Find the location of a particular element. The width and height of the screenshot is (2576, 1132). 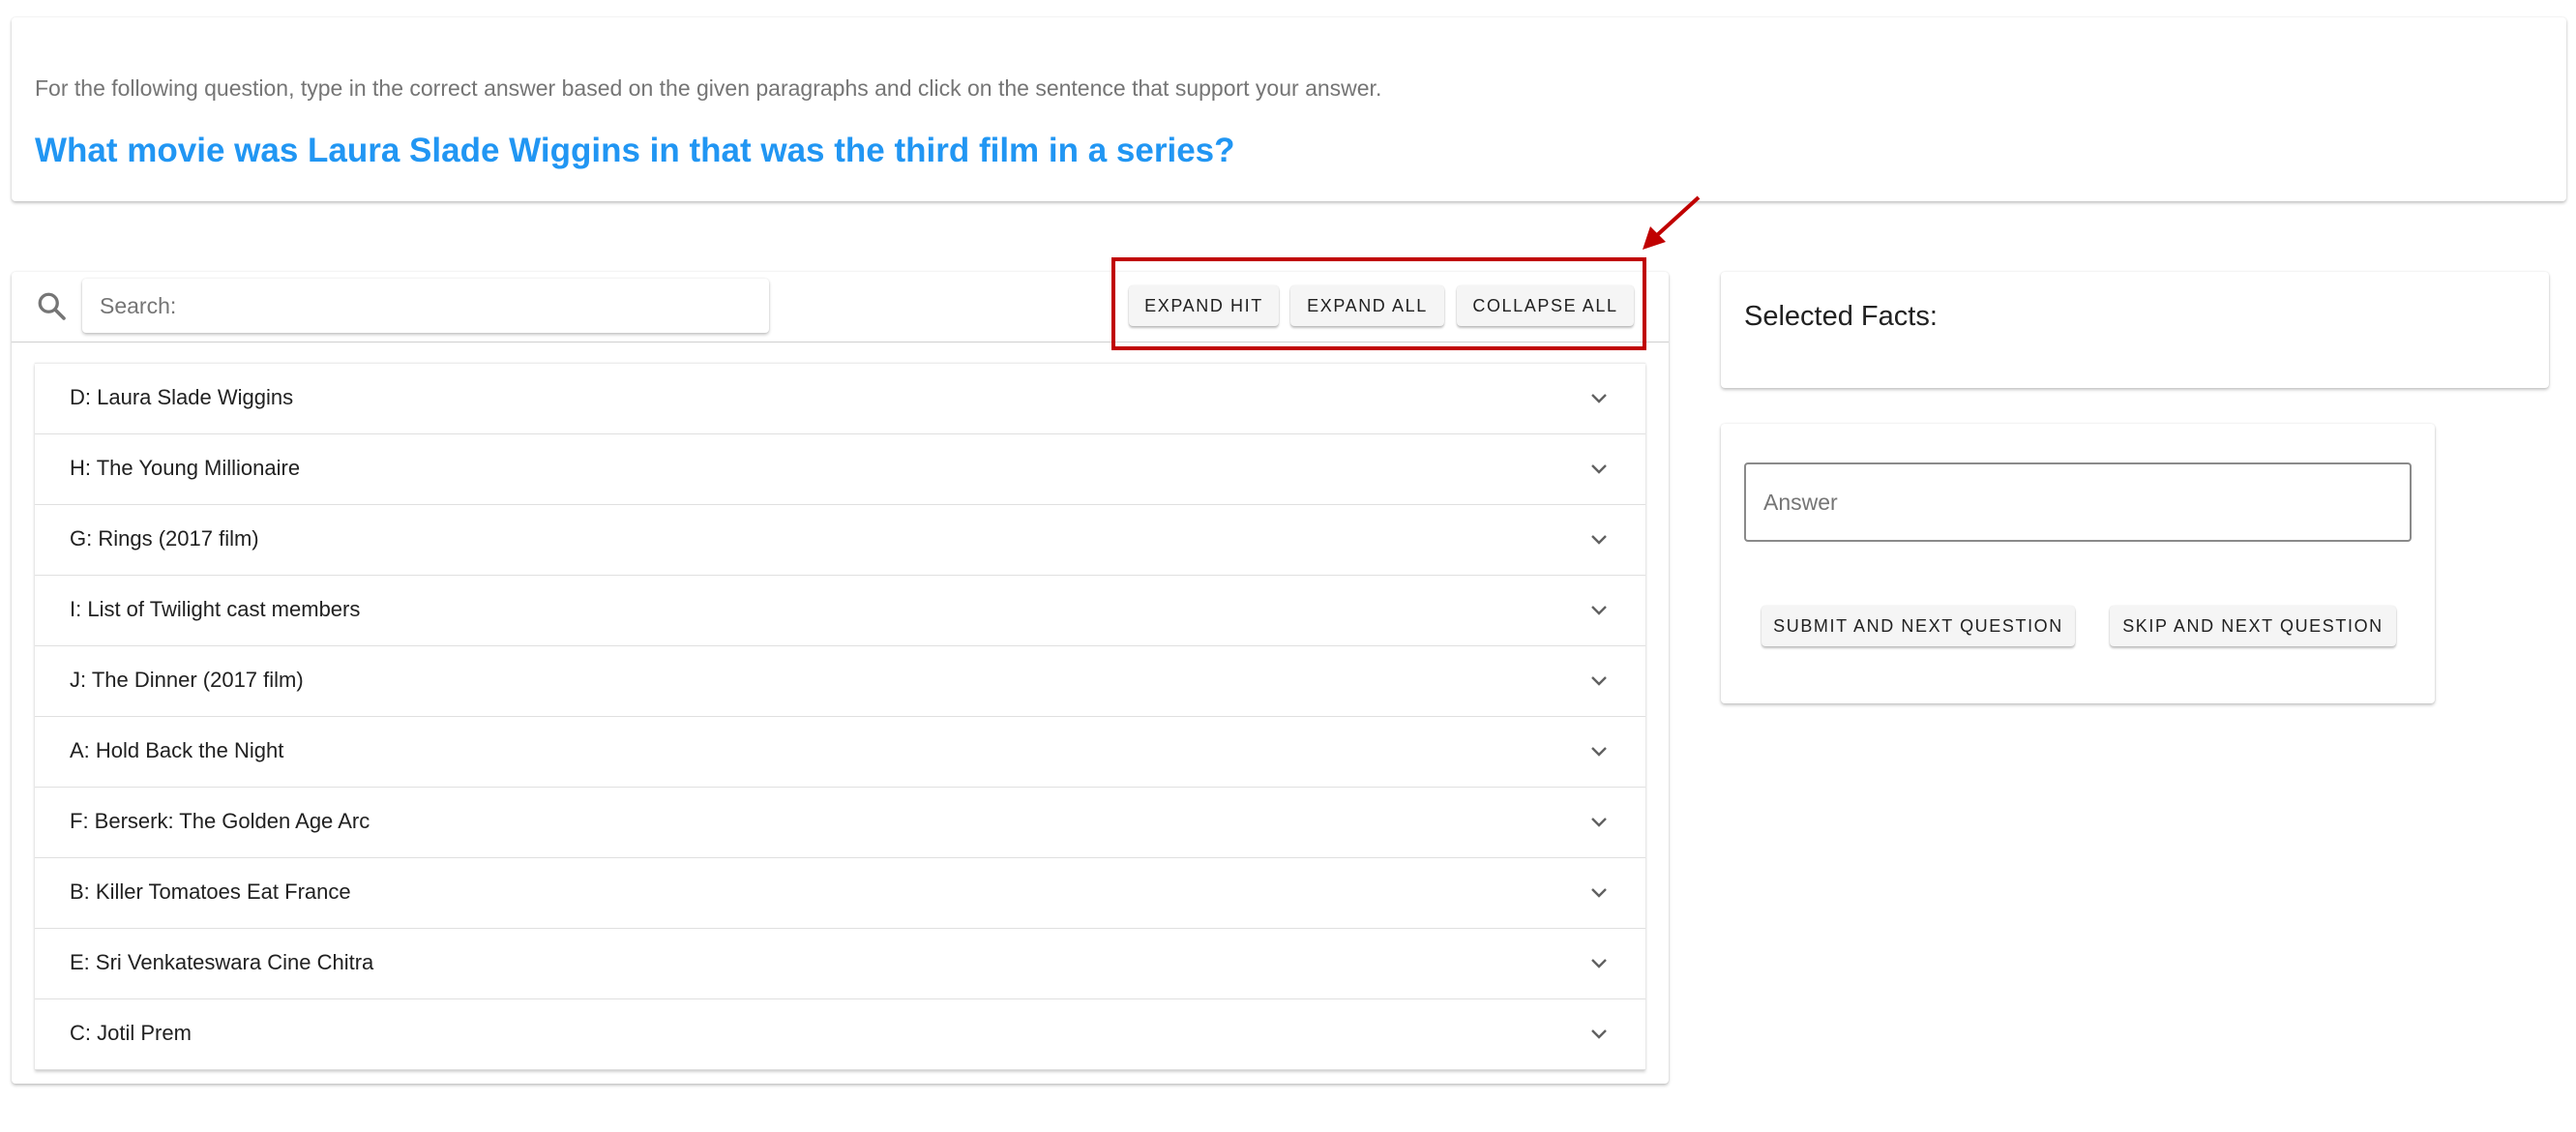

document-item-b: B: Killer Tomatoes Eat France is located at coordinates (840, 893).